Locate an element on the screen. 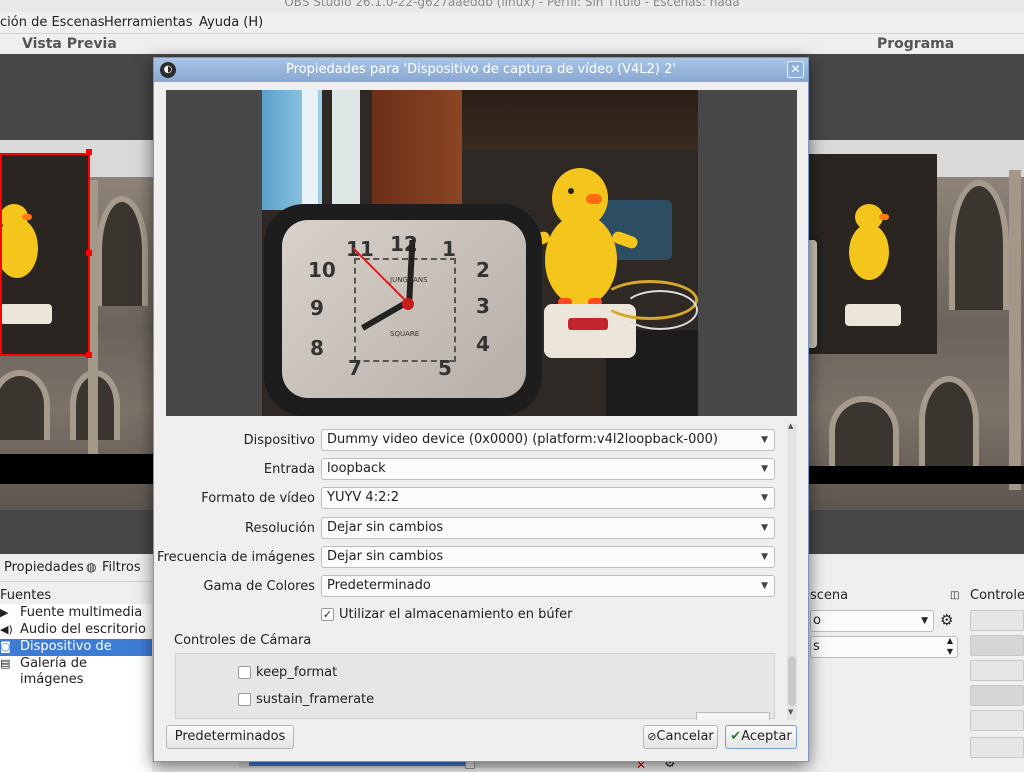 This screenshot has width=1024, height=772. video-format-label: Formato de vídeo is located at coordinates (258, 498).